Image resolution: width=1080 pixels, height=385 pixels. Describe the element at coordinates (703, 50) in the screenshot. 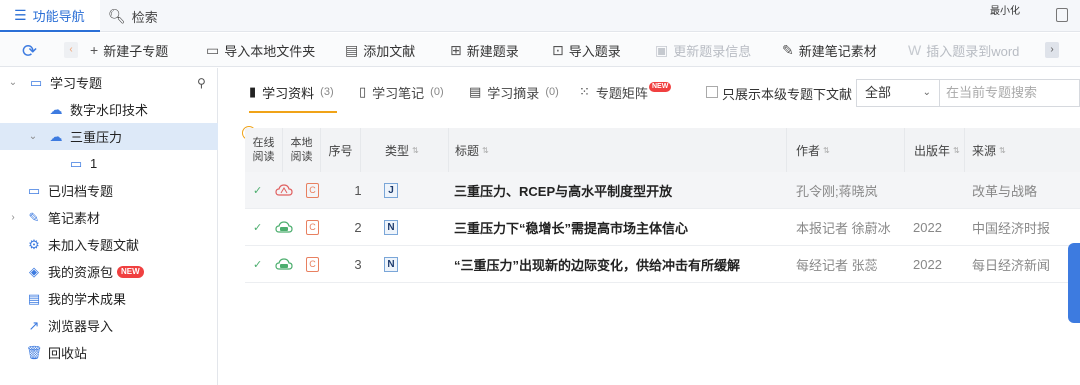

I see `update-record-button: ▣ 更新题录信息` at that location.